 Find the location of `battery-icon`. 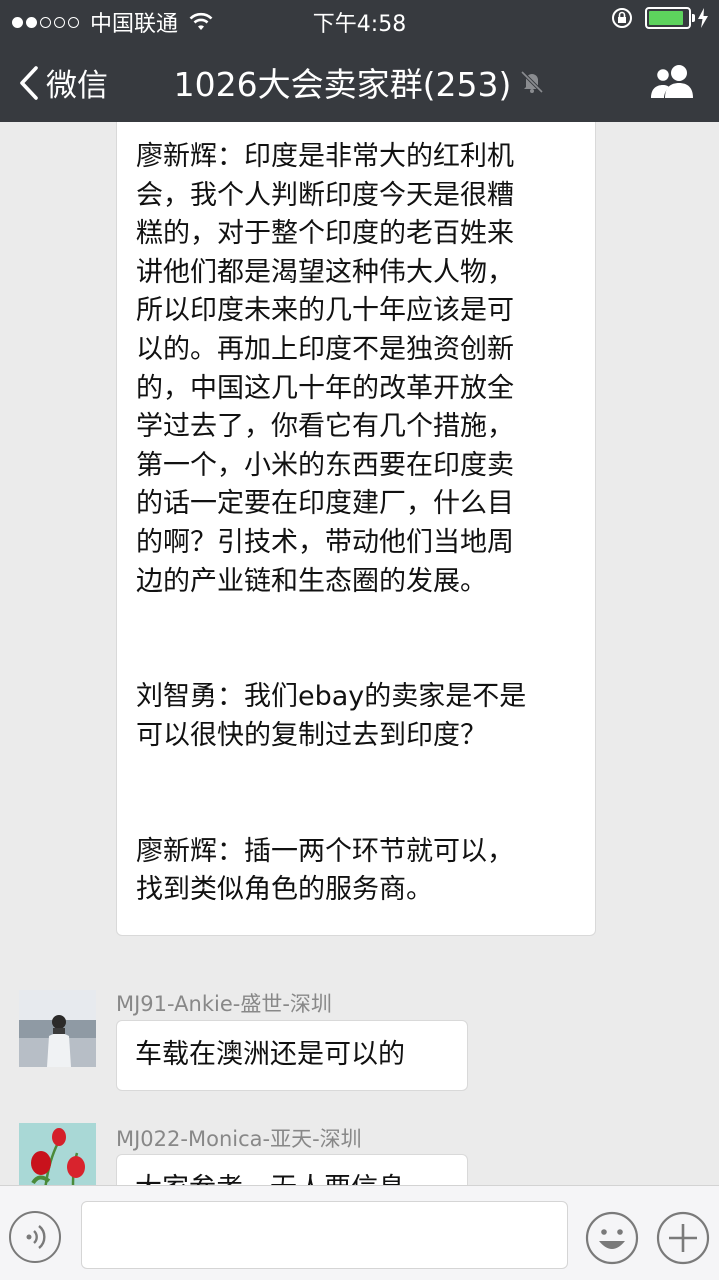

battery-icon is located at coordinates (670, 18).